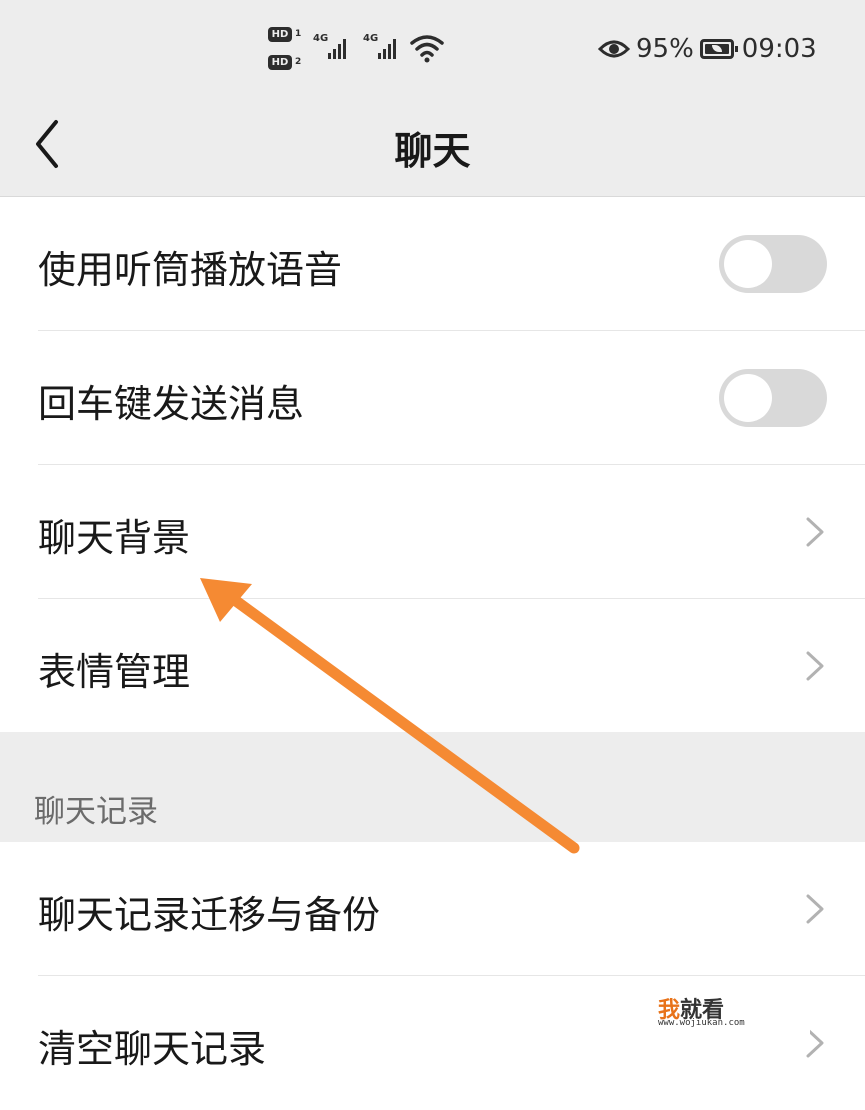  I want to click on section-title: 聊天记录, so click(96, 812).